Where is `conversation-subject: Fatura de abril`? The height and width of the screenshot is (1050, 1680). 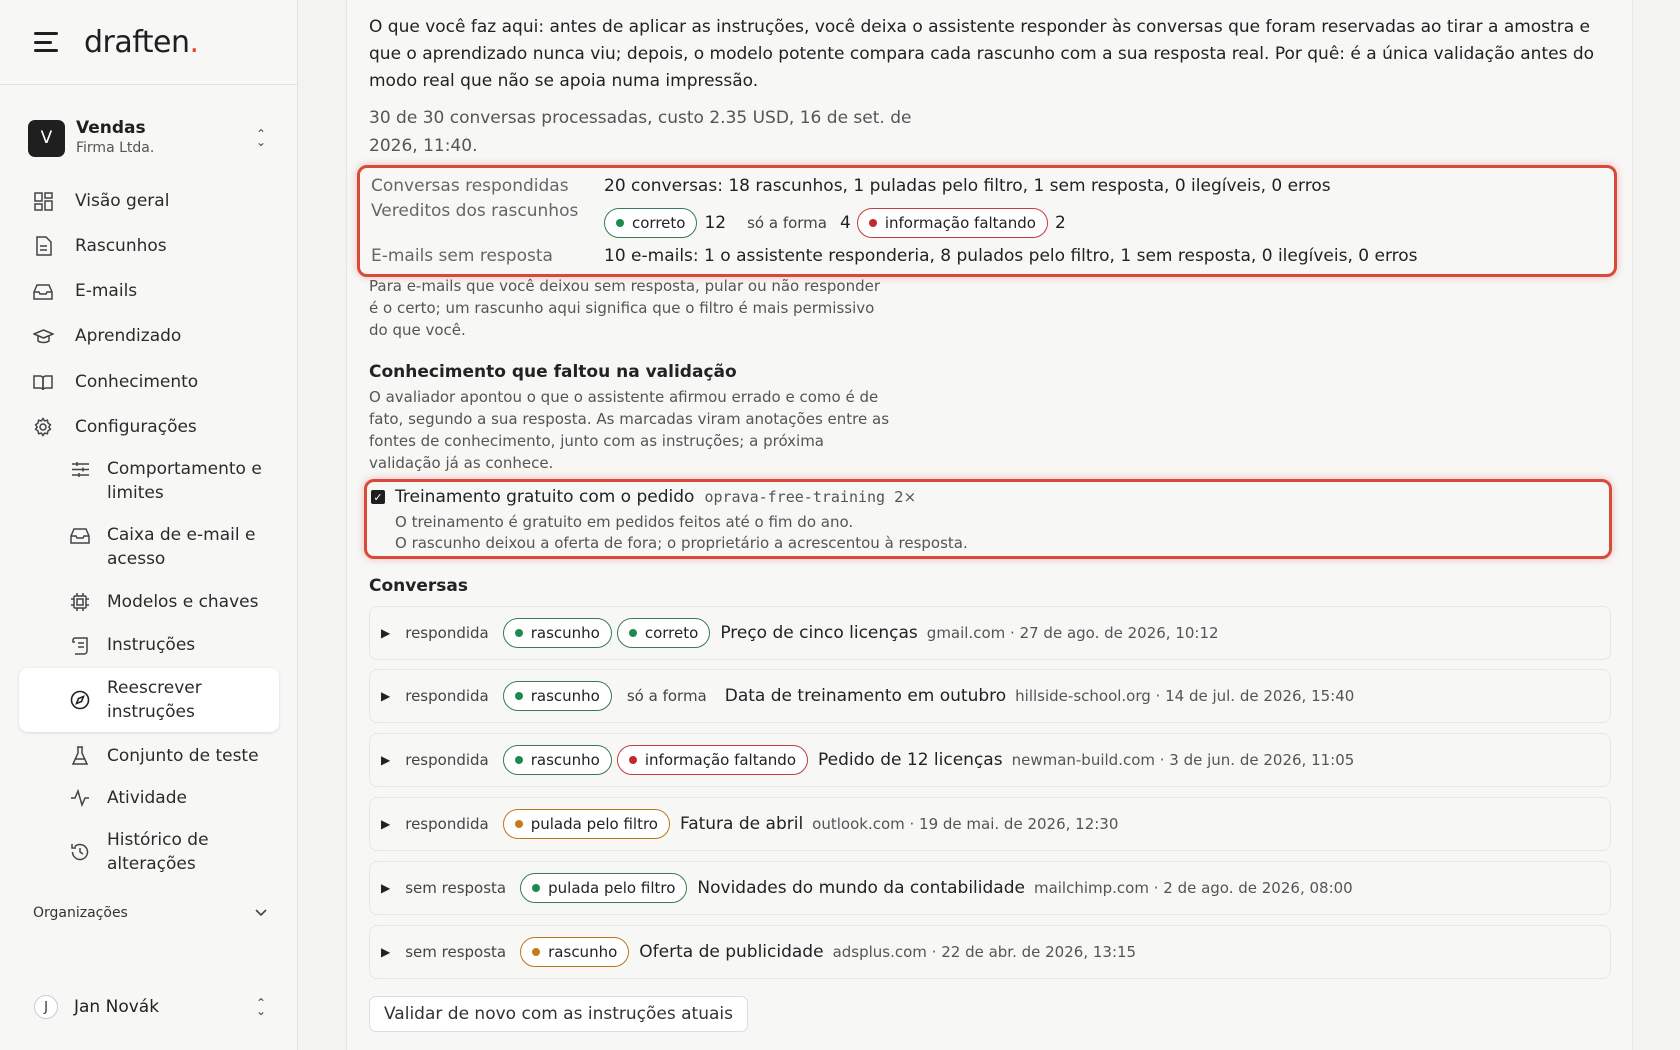
conversation-subject: Fatura de abril is located at coordinates (741, 824).